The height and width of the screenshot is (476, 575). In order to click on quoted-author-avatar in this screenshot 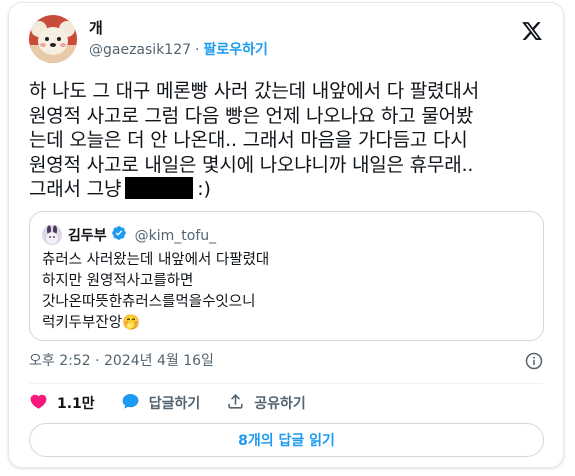, I will do `click(52, 235)`.